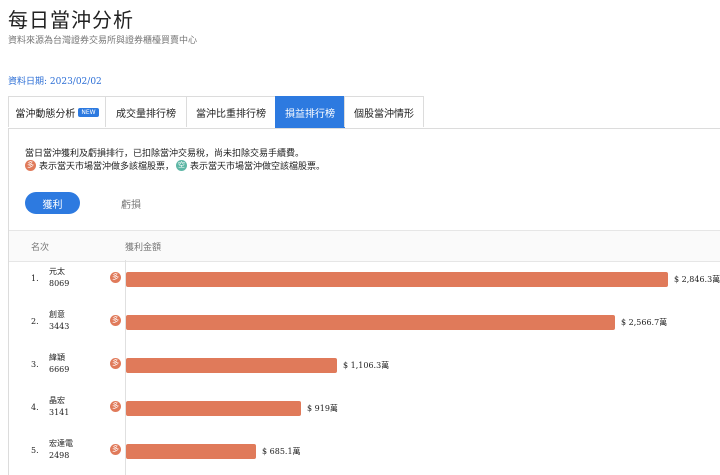 The image size is (720, 475). I want to click on tab-pnl-ranking: 損益排行榜, so click(310, 112).